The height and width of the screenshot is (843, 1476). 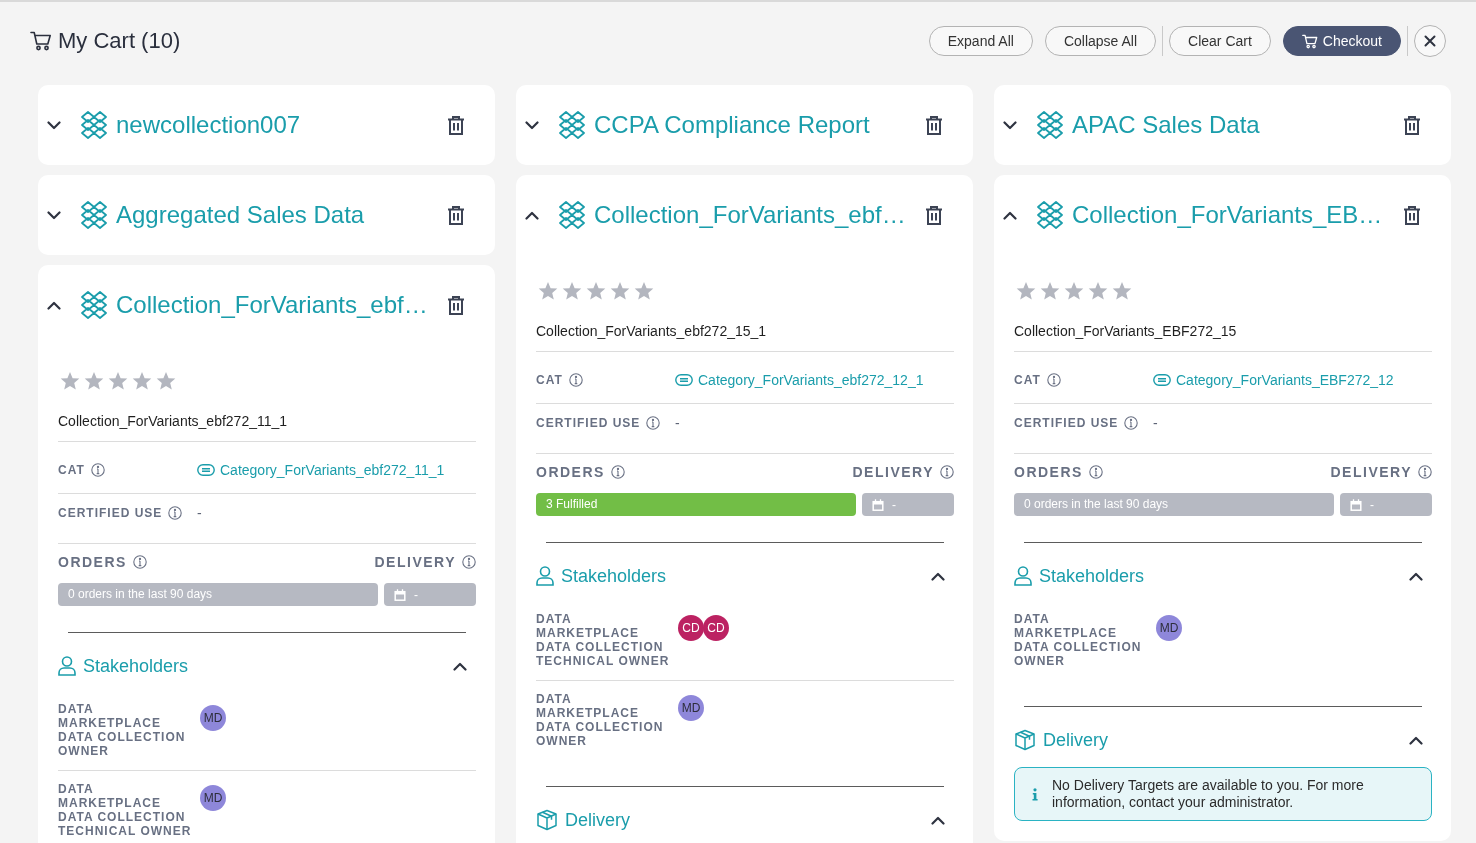 What do you see at coordinates (173, 421) in the screenshot?
I see `collection-name: Collection_ForVariants_ebf272_11_1` at bounding box center [173, 421].